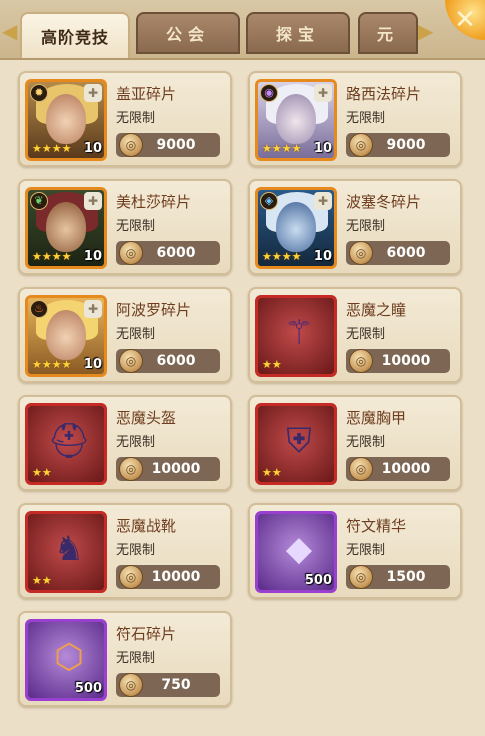  I want to click on shop-item-lucifer: ◉ ✚ ★★★★ 10 路西法碎片 无限制 9000 ◎, so click(355, 119).